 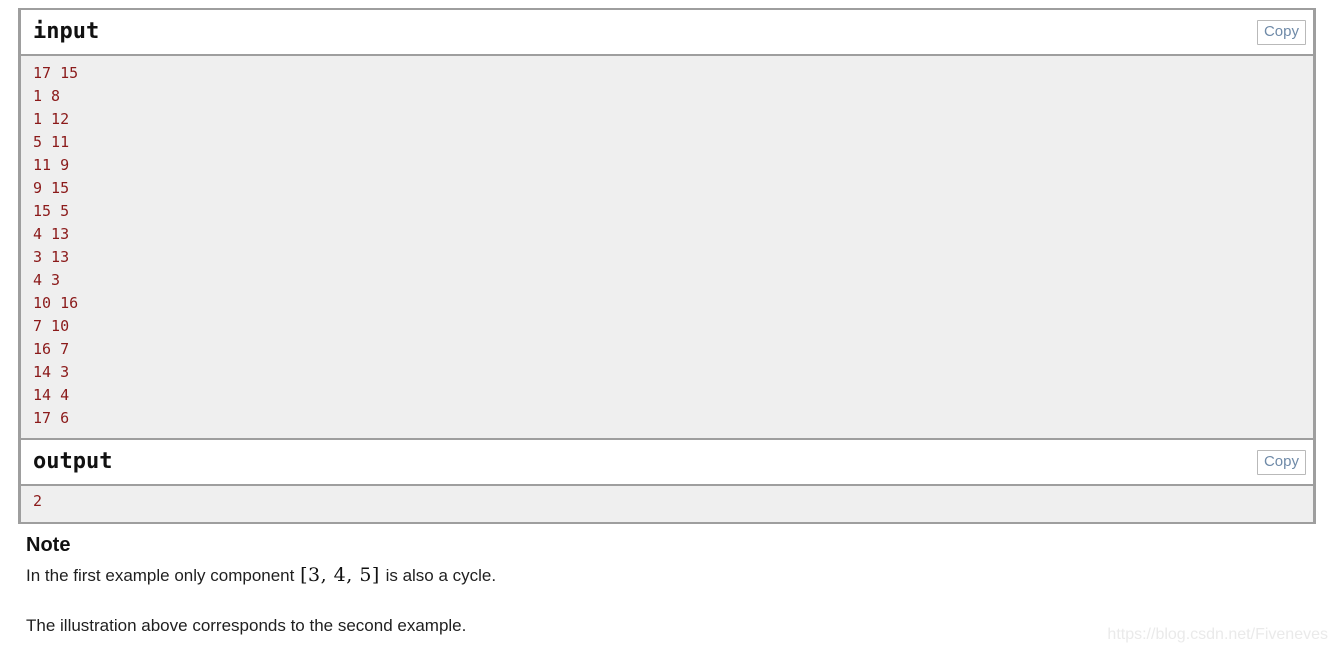 I want to click on watermark-url: https://blog.csdn.net/Fiveneves, so click(x=1217, y=634).